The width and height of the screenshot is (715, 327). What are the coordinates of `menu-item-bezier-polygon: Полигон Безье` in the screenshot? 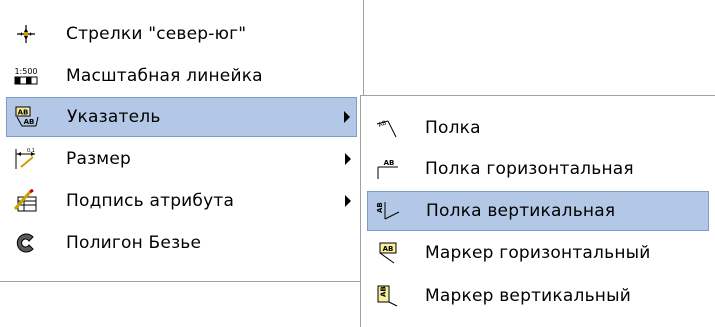 It's located at (181, 243).